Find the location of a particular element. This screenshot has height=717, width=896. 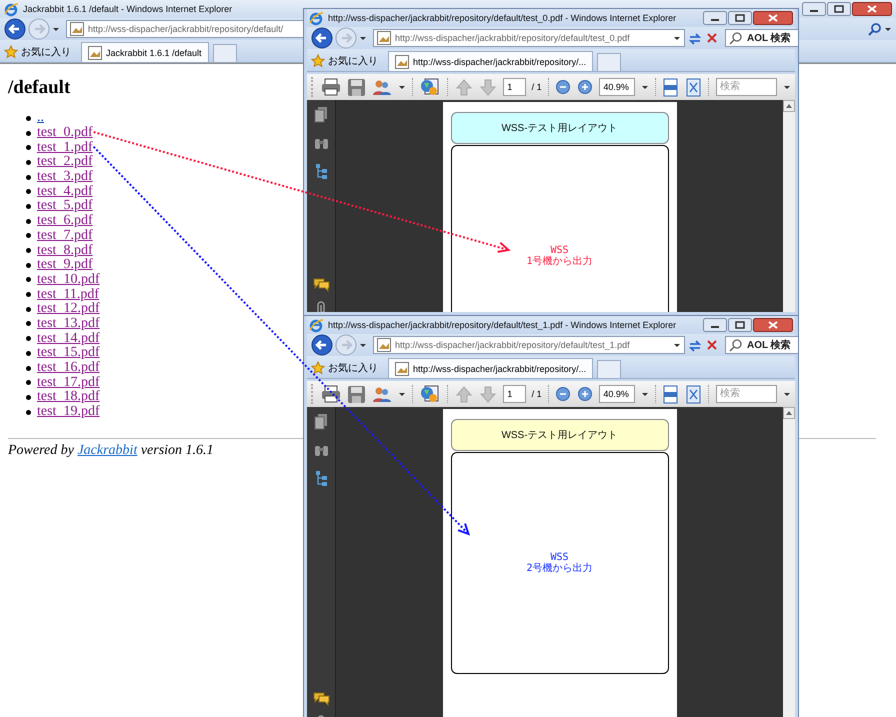

file-link: test_5.pdf is located at coordinates (65, 206).